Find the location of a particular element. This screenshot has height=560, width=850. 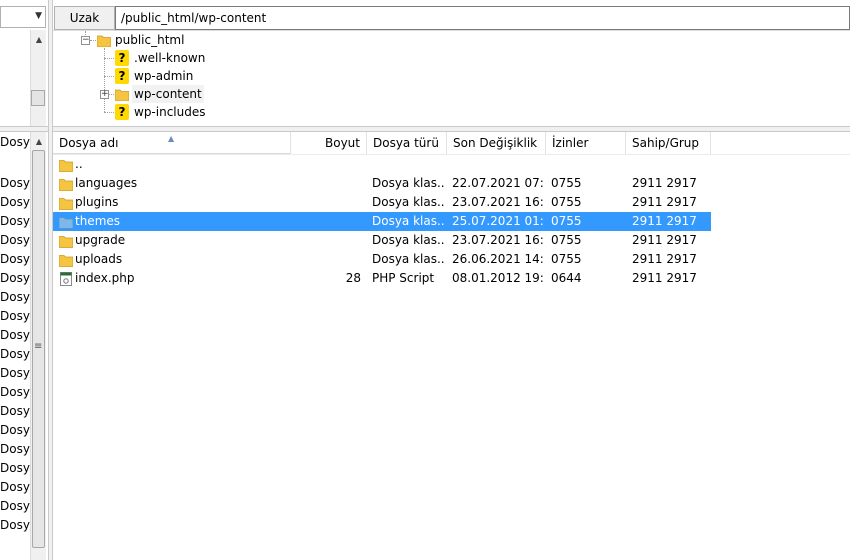

cell-name: languages is located at coordinates (106, 183).